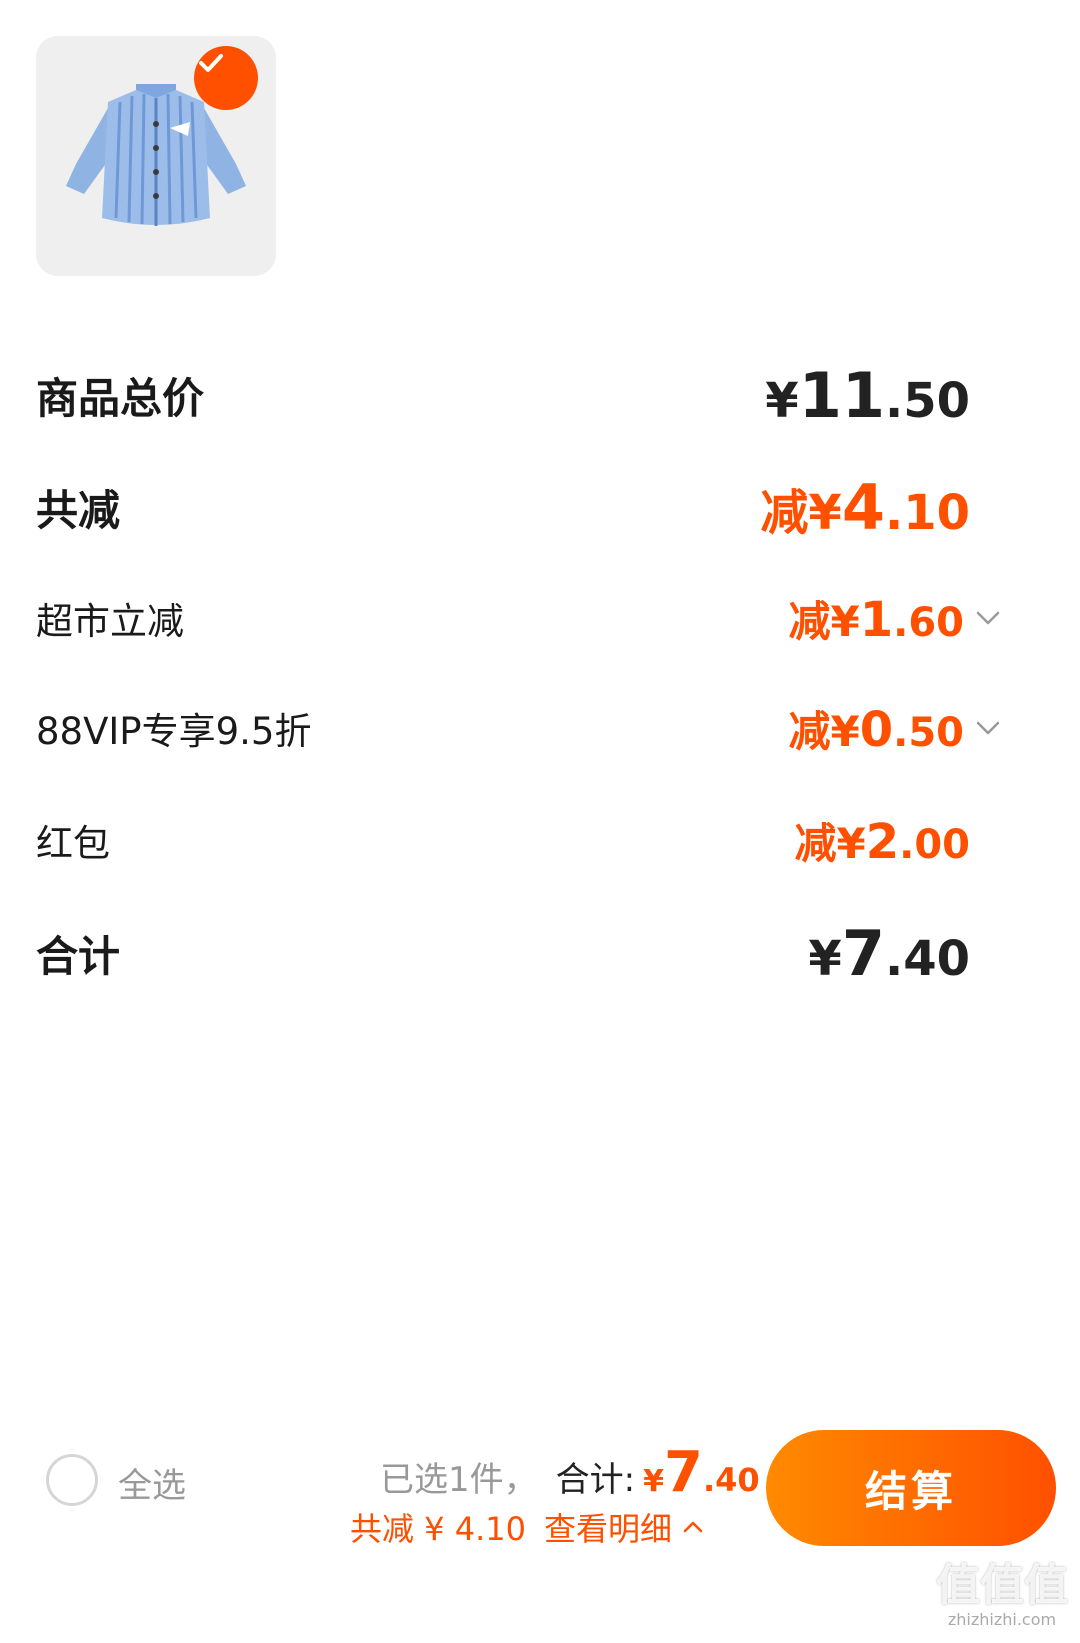  Describe the element at coordinates (120, 398) in the screenshot. I see `goods-total-label: 商品总价` at that location.